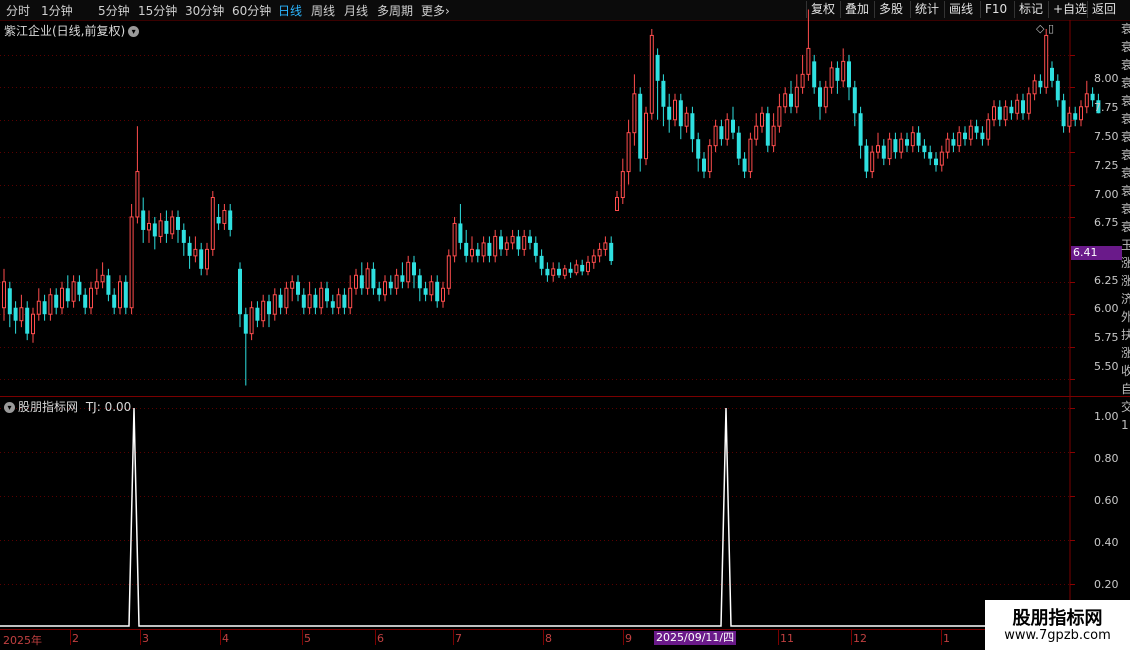 The height and width of the screenshot is (650, 1130). What do you see at coordinates (695, 638) in the screenshot?
I see `crosshair-date-label: 2025/09/11/四` at bounding box center [695, 638].